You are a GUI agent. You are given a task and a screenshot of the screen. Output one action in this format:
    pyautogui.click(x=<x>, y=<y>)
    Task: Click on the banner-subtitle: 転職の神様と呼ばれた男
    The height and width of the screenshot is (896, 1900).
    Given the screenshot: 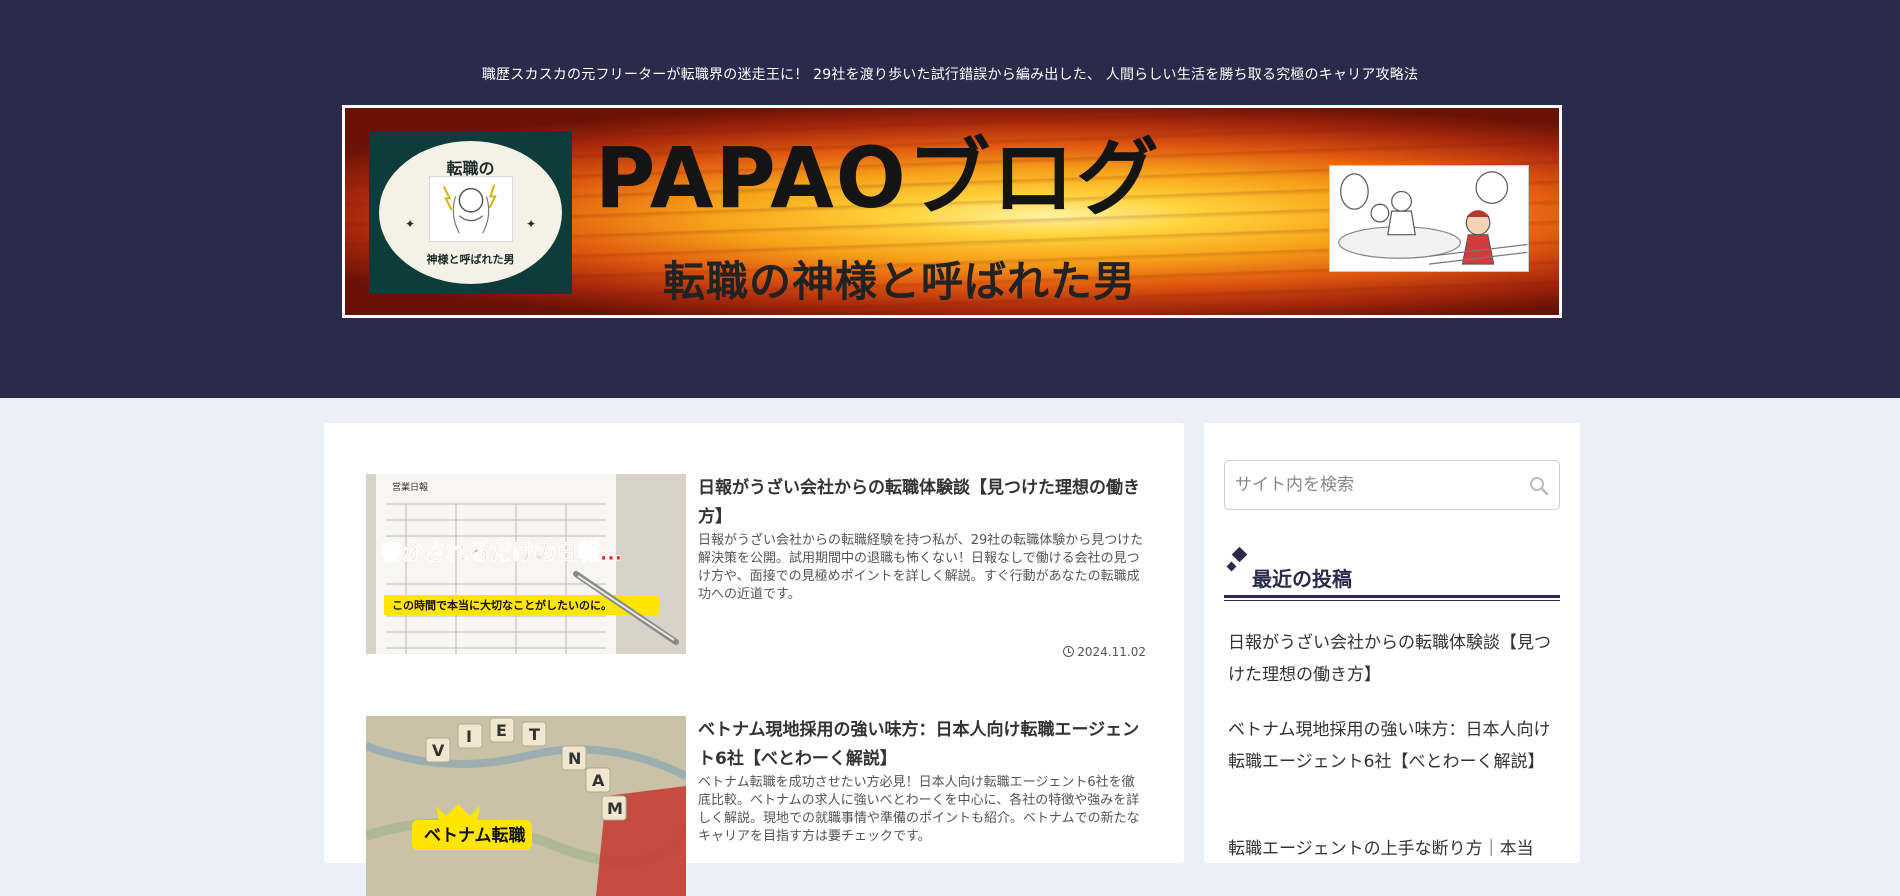 What is the action you would take?
    pyautogui.click(x=900, y=281)
    